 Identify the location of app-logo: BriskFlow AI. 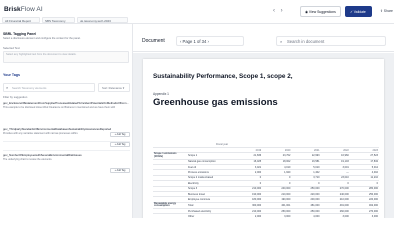
(23, 9).